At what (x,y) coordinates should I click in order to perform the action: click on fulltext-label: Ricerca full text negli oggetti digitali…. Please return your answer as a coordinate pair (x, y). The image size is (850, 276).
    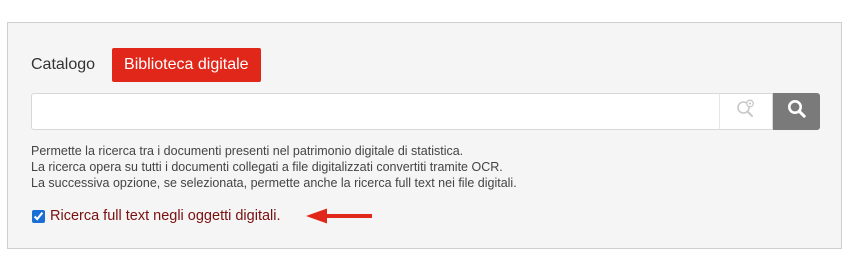
    Looking at the image, I should click on (165, 216).